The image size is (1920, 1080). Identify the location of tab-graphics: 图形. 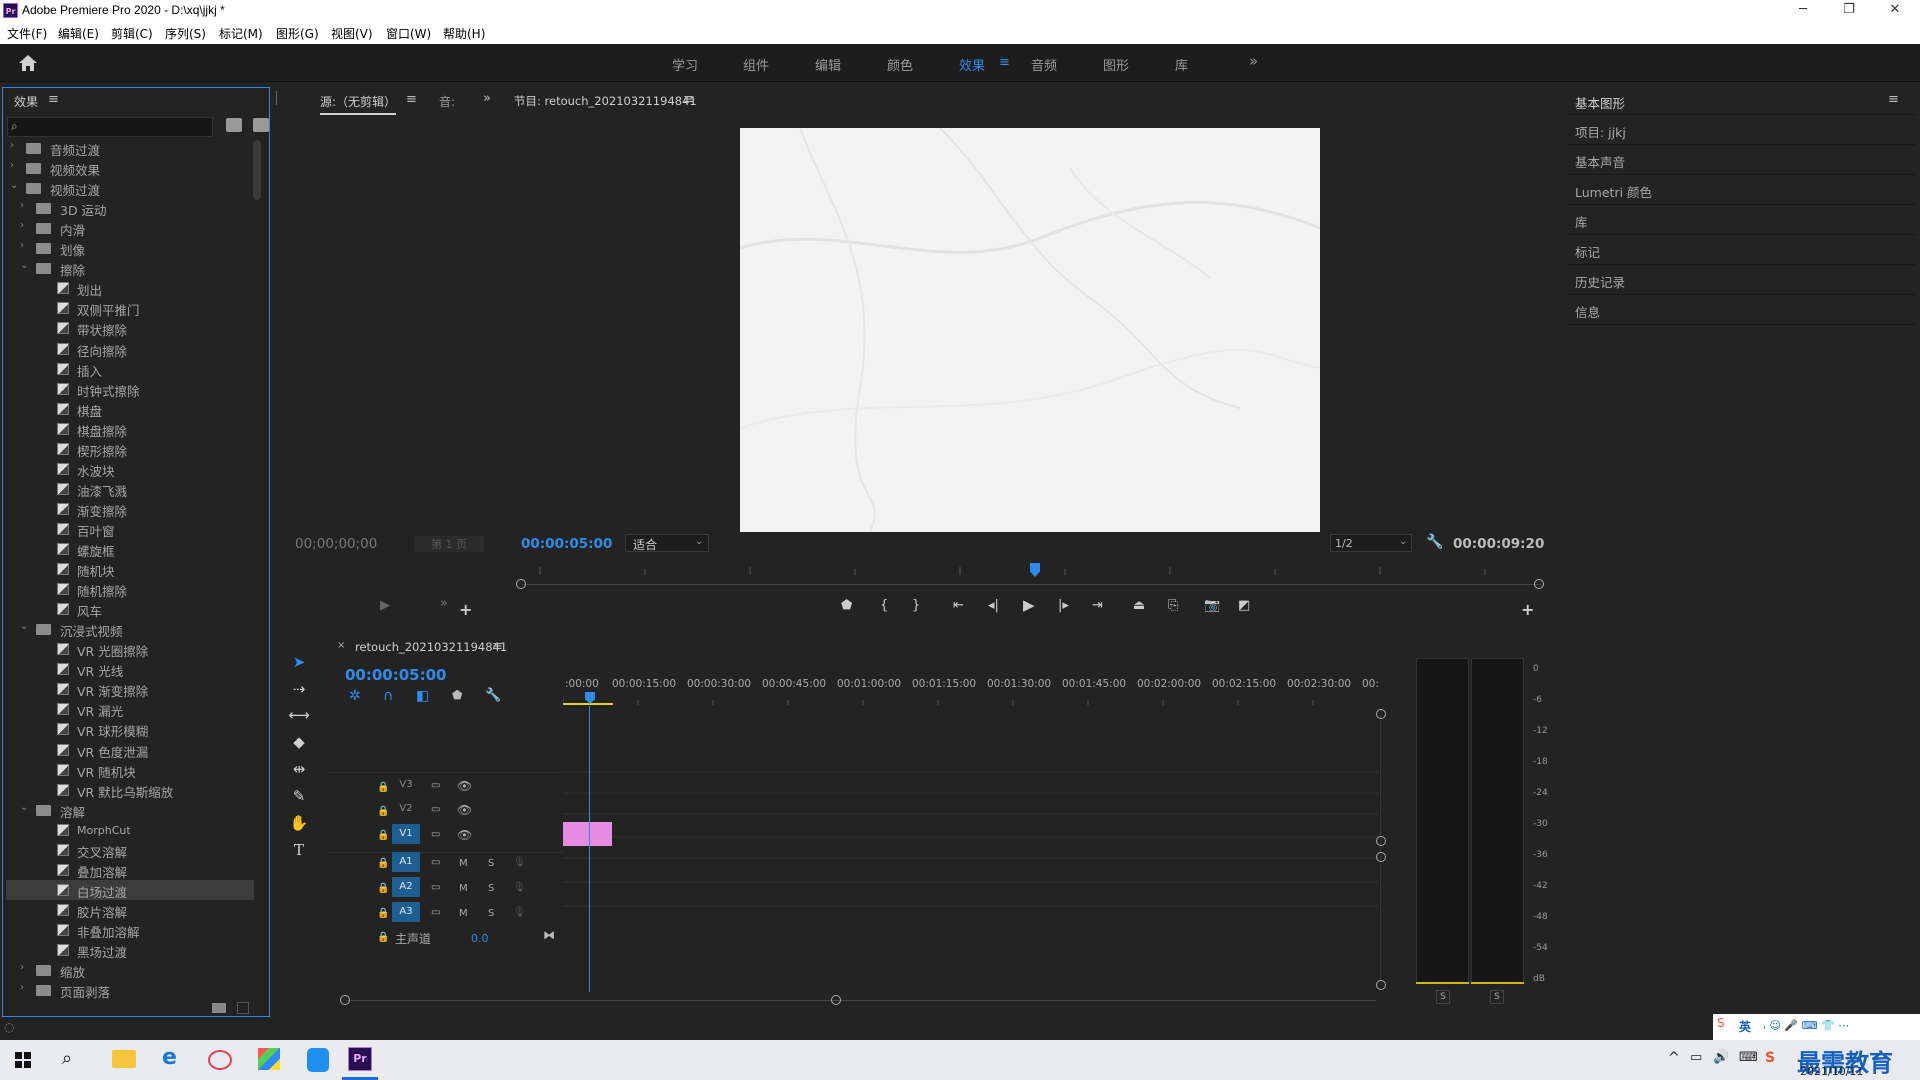
(1116, 64).